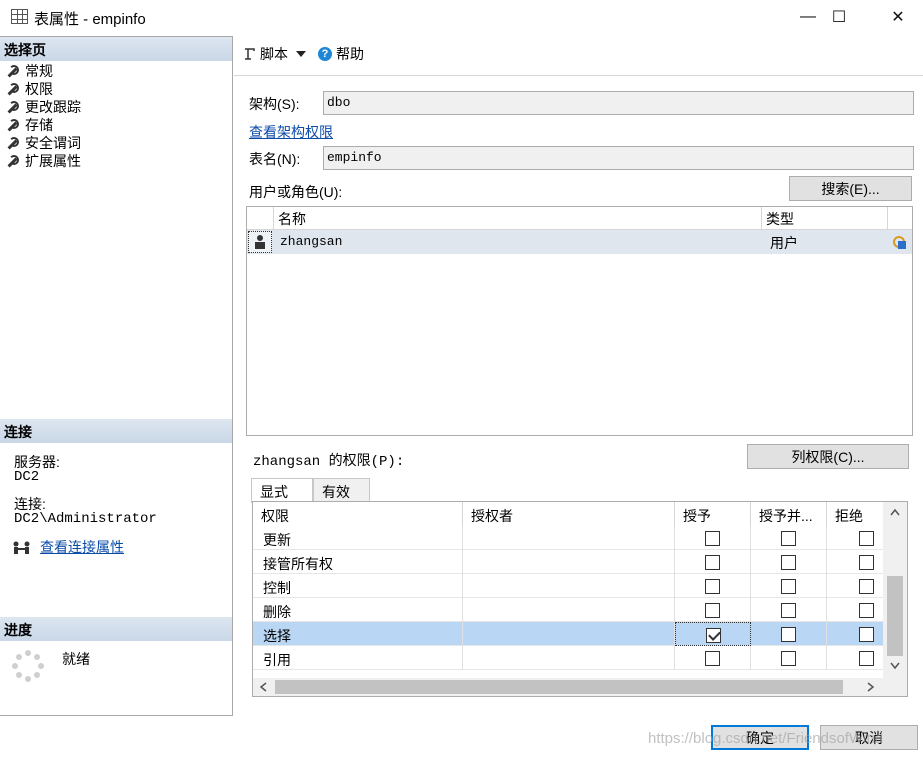  I want to click on tab-explicit: 显式, so click(282, 490).